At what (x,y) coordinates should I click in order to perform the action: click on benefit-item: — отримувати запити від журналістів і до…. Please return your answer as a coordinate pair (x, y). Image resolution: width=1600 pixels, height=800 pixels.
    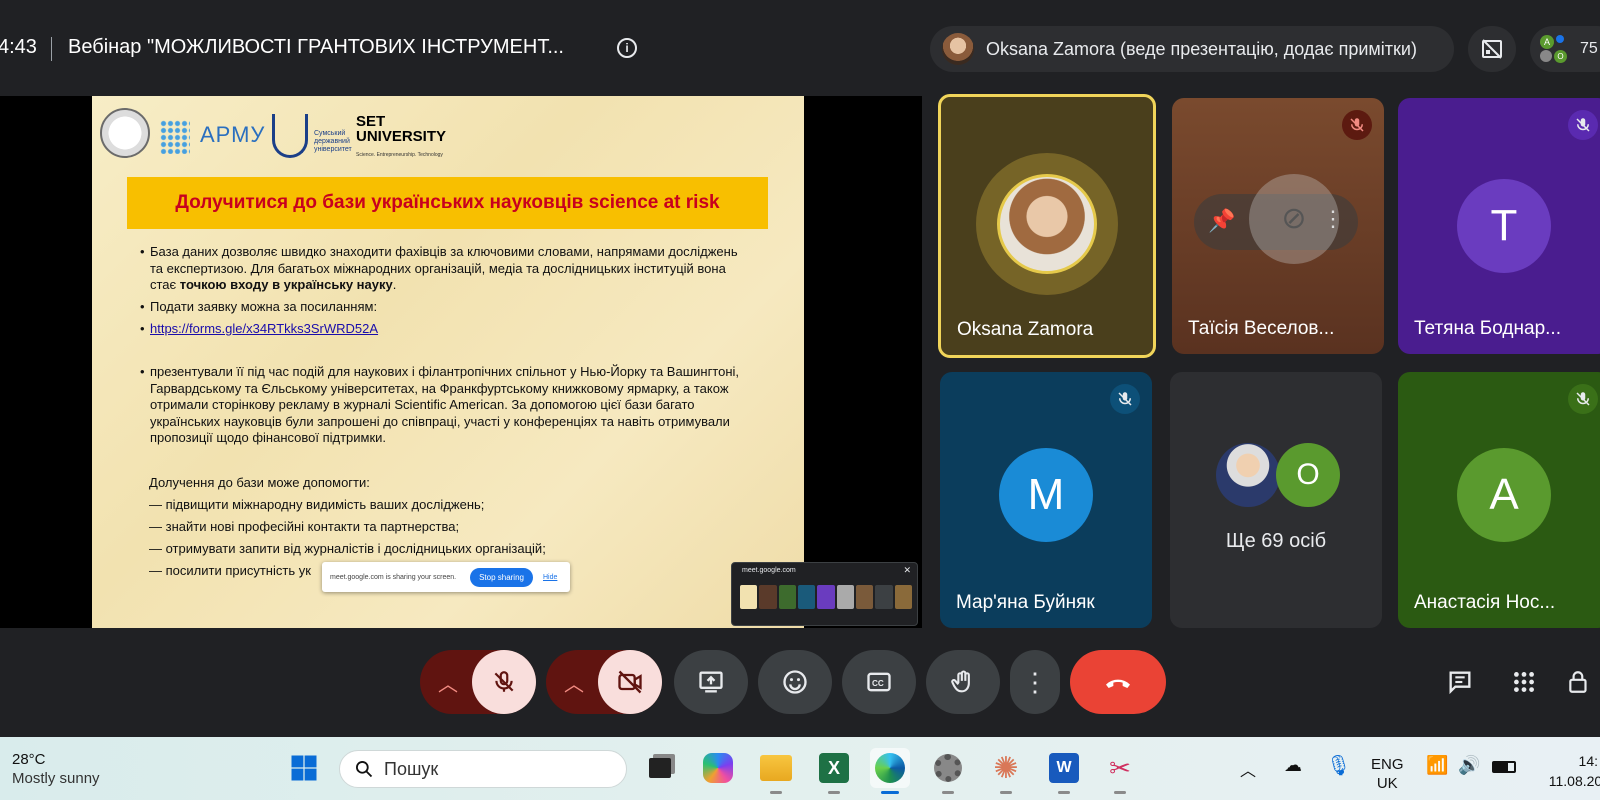
    Looking at the image, I should click on (347, 548).